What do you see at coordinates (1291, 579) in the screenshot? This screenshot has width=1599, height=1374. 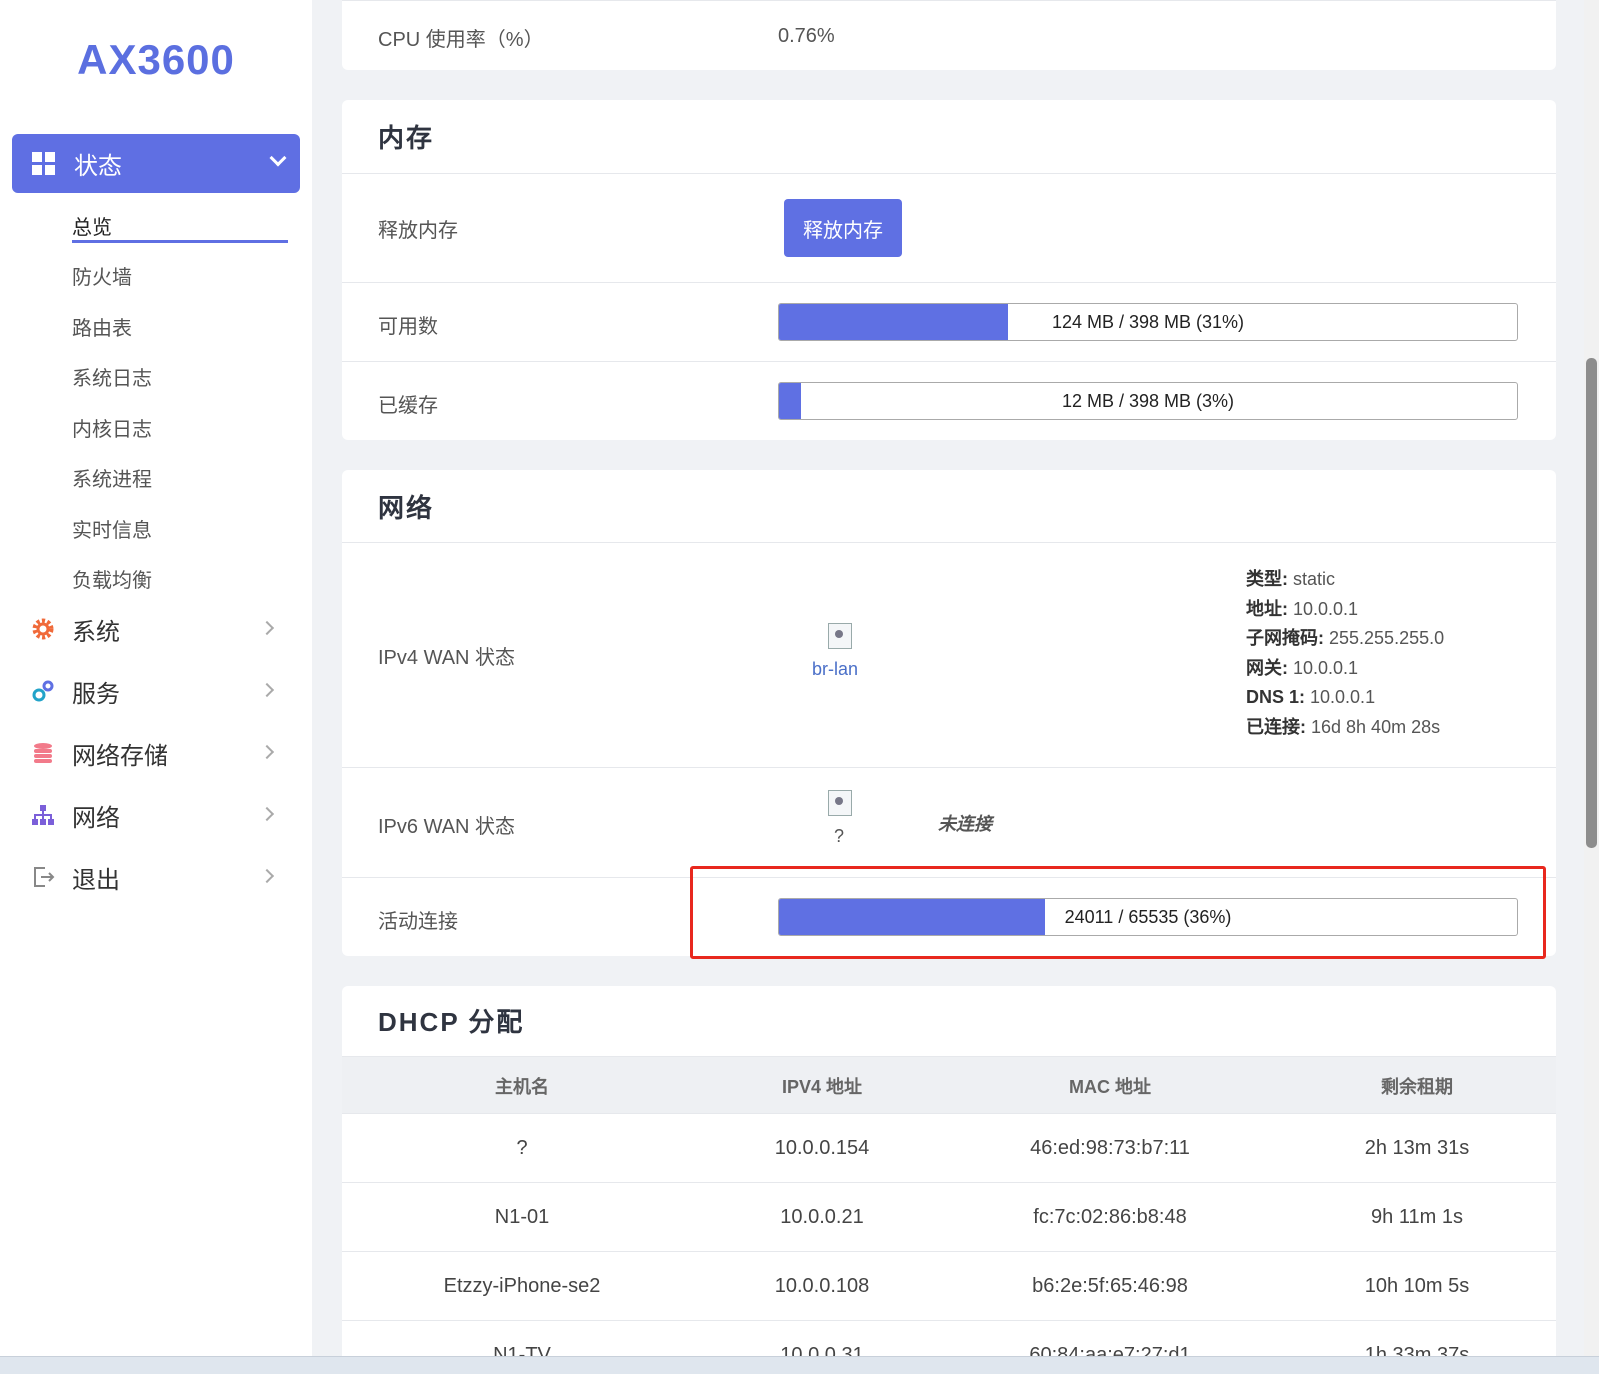 I see `detail-type: 类型: static` at bounding box center [1291, 579].